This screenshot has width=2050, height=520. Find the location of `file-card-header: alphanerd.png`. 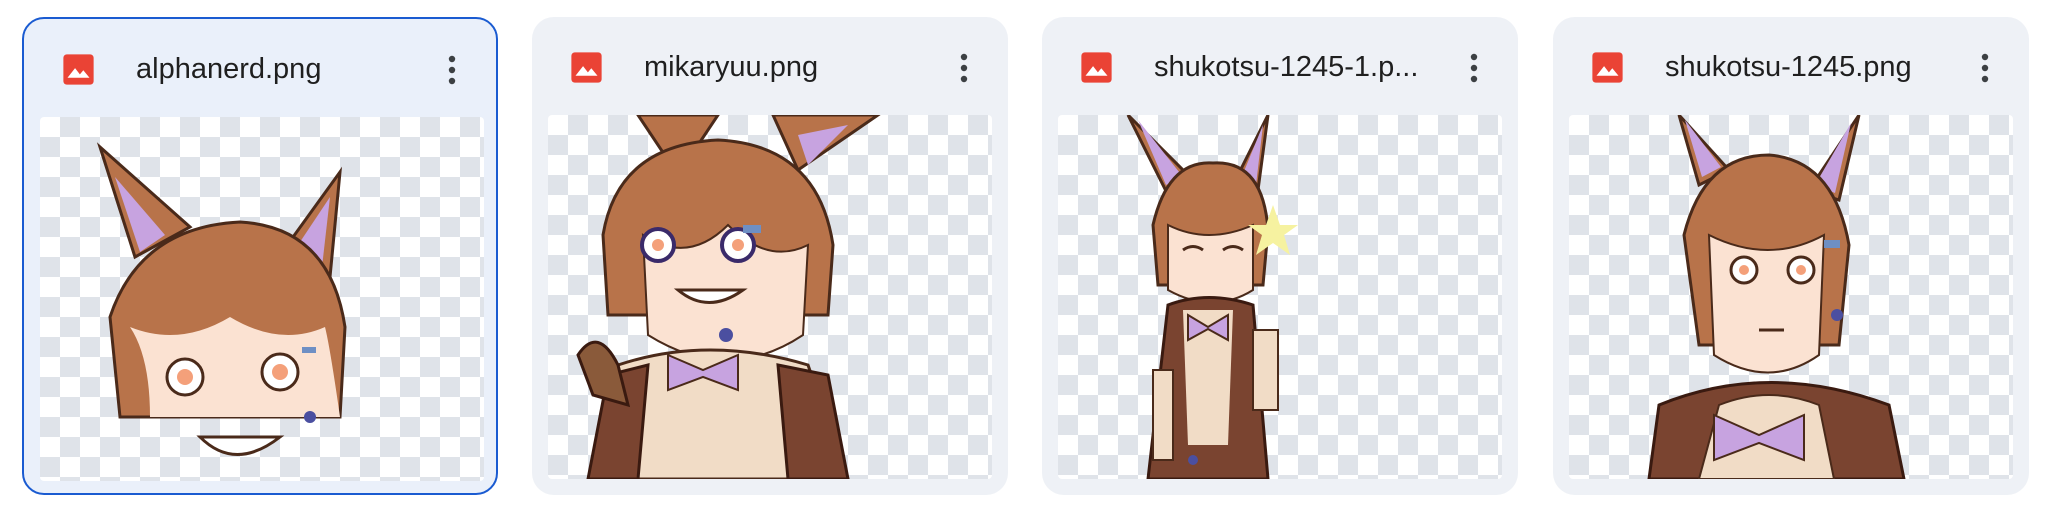

file-card-header: alphanerd.png is located at coordinates (260, 68).